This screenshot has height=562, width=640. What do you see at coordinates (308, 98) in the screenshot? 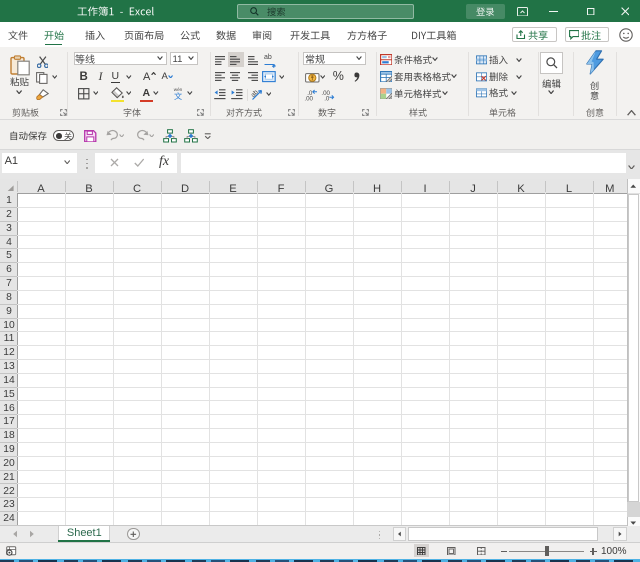
I see `svg-text: .00` at bounding box center [308, 98].